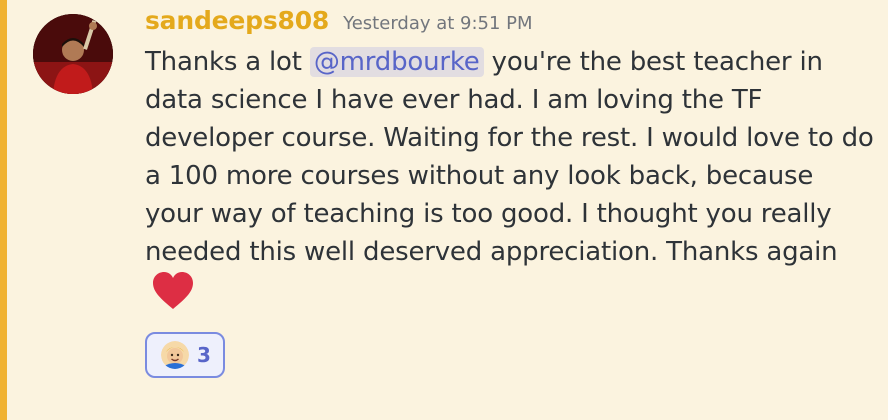 Image resolution: width=888 pixels, height=420 pixels. I want to click on reactions-bar: 3, so click(510, 355).